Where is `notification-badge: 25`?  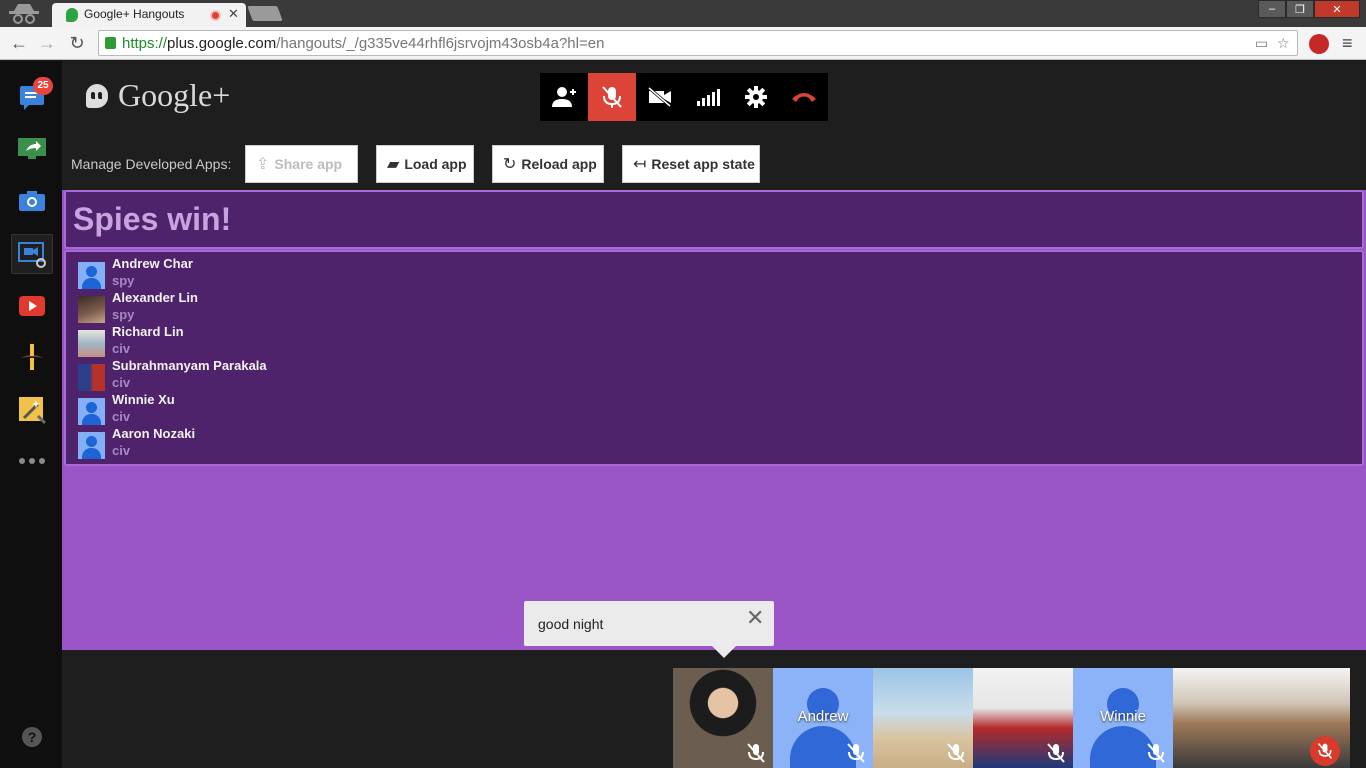 notification-badge: 25 is located at coordinates (43, 86).